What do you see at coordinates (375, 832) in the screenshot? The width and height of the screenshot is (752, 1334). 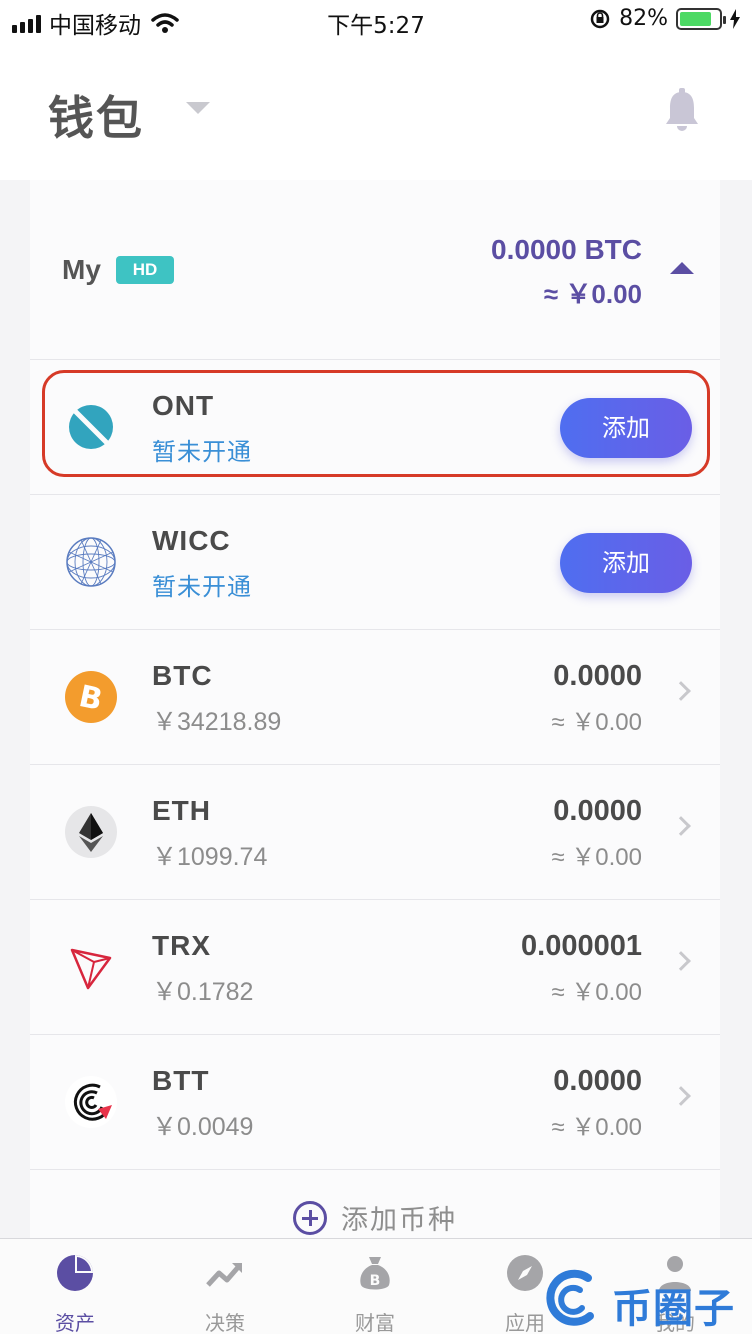 I see `coin-row-eth: ETH ￥1099.74 0.0000 ≈ ￥0.00` at bounding box center [375, 832].